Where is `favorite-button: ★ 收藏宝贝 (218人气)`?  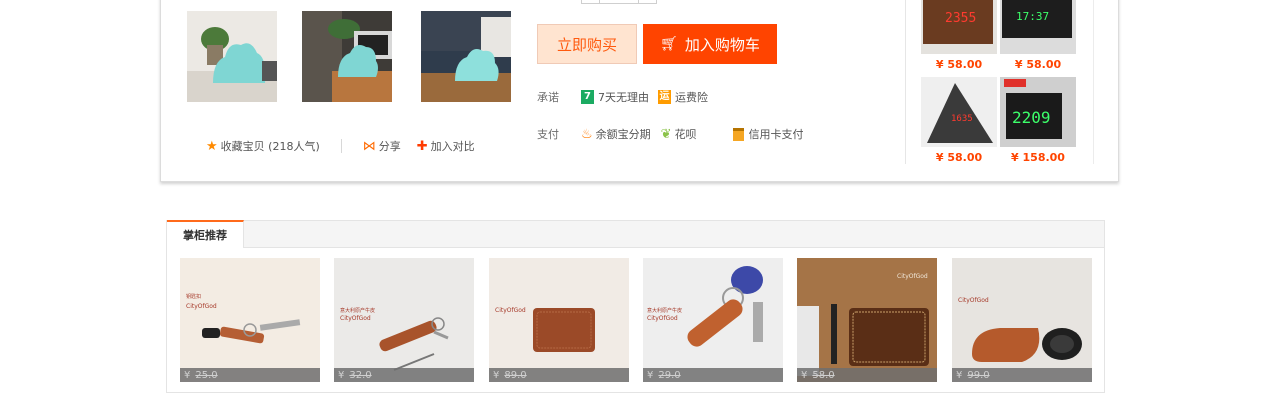
favorite-button: ★ 收藏宝贝 (218人气) is located at coordinates (263, 146).